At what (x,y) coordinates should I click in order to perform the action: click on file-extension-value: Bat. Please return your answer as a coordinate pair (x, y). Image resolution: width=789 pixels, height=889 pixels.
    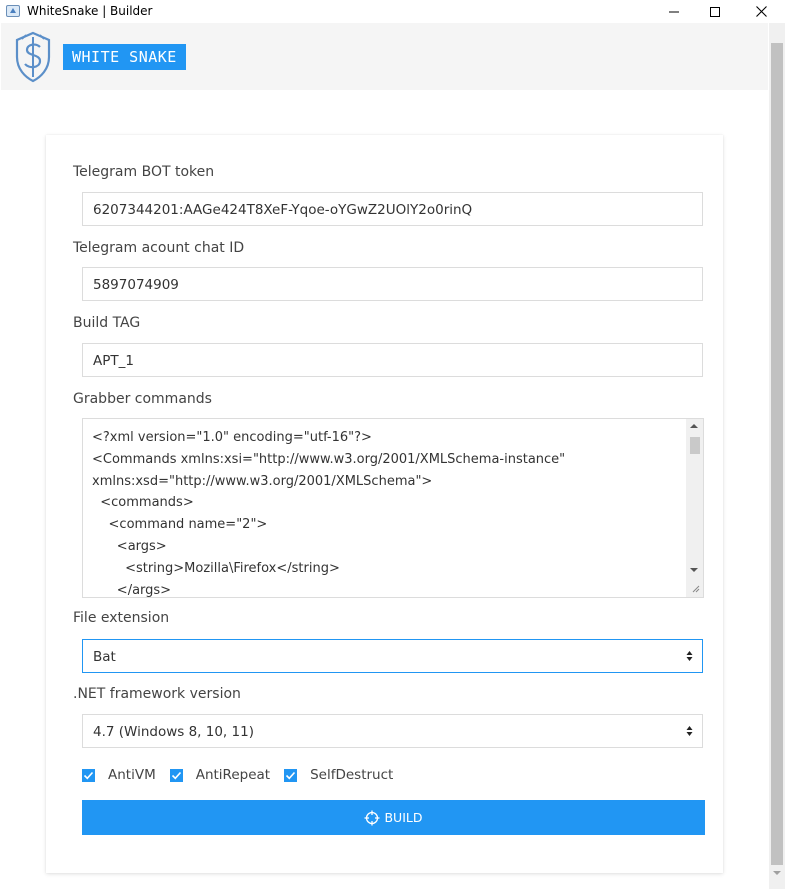
    Looking at the image, I should click on (104, 657).